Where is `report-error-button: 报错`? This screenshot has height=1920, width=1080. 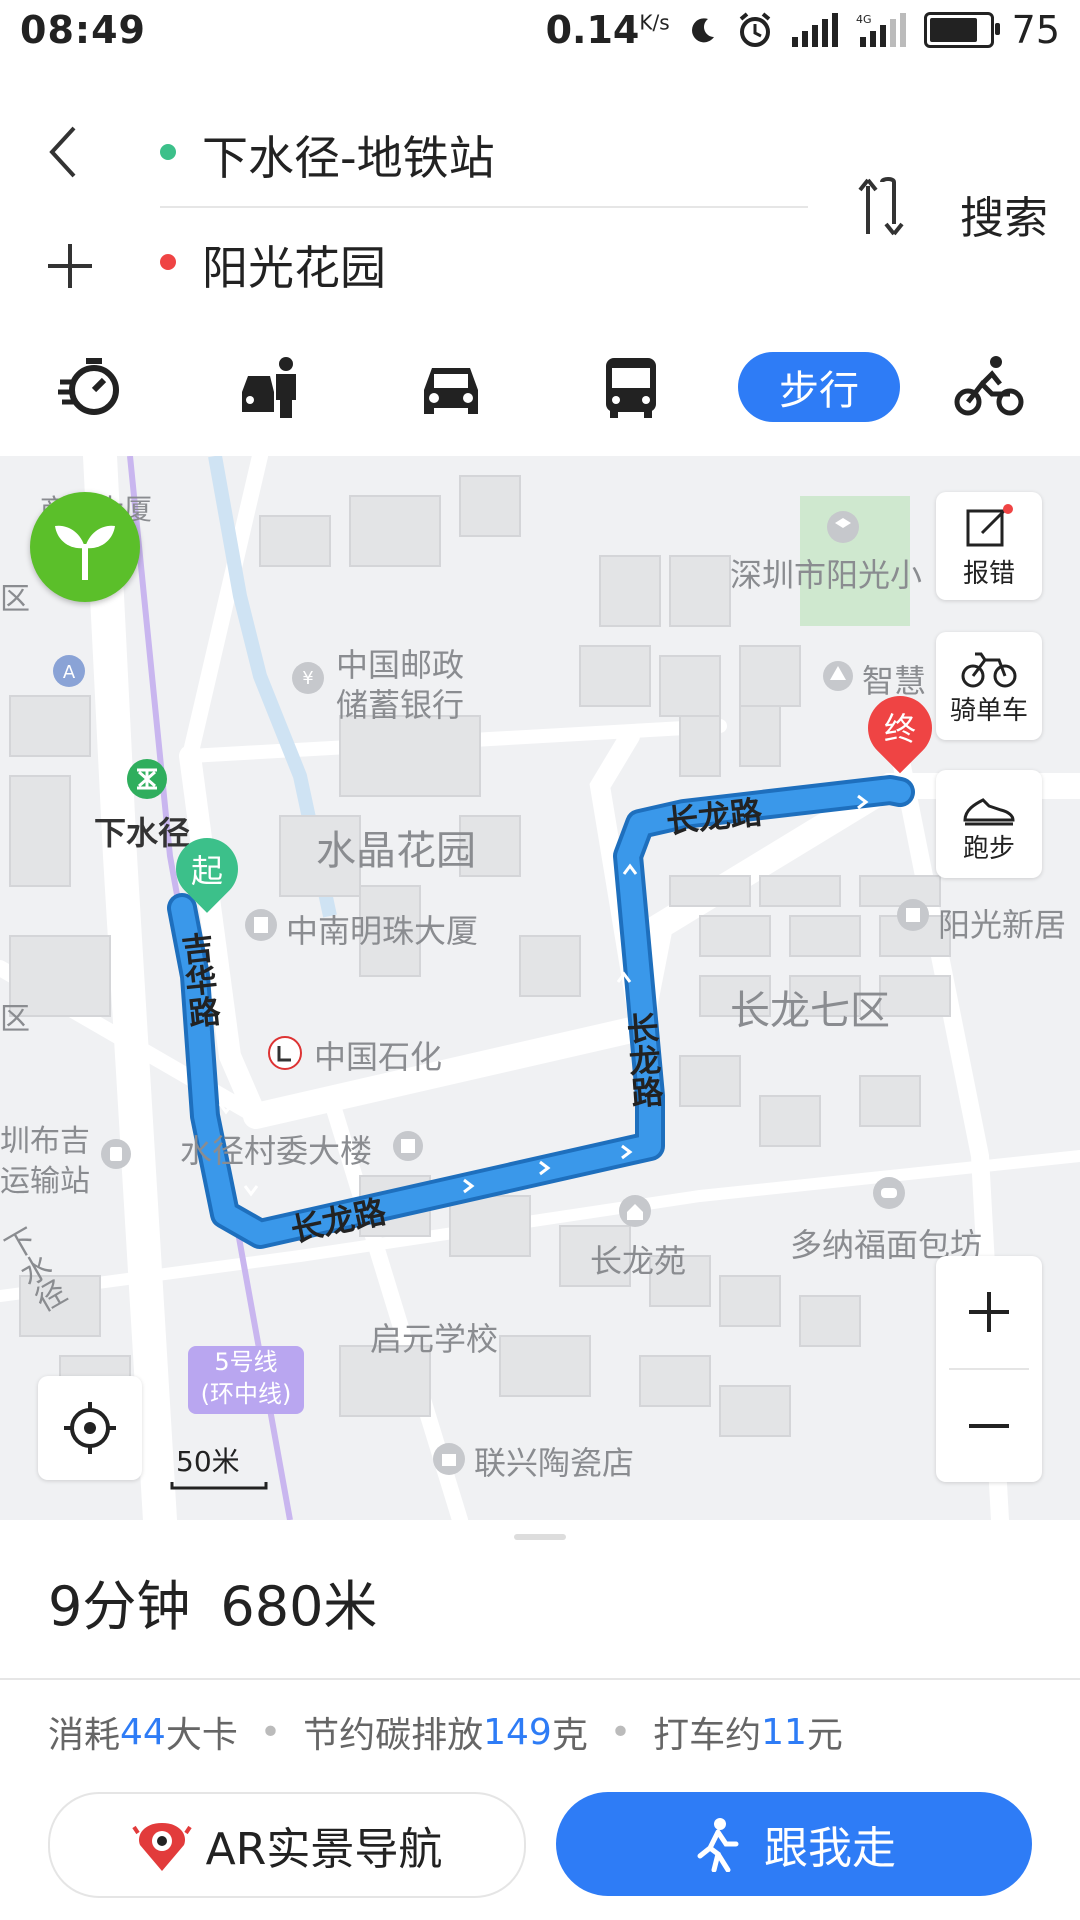 report-error-button: 报错 is located at coordinates (989, 546).